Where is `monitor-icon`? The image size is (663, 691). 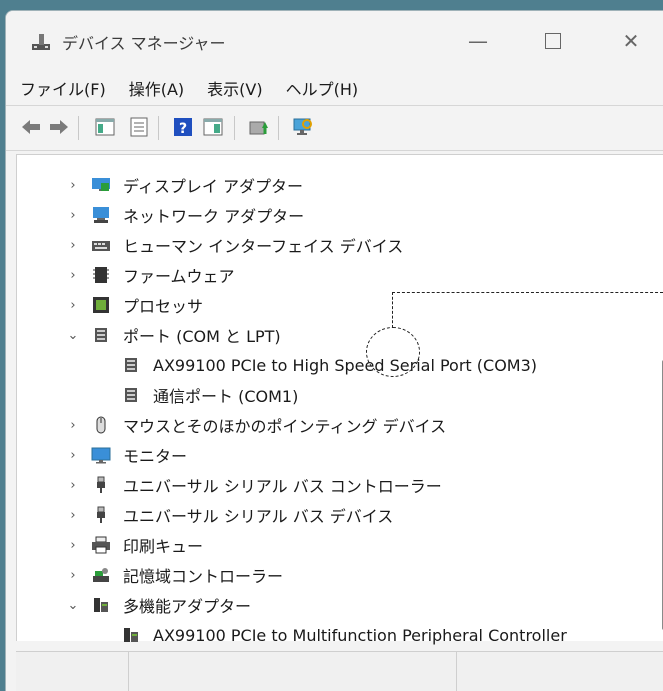 monitor-icon is located at coordinates (101, 455).